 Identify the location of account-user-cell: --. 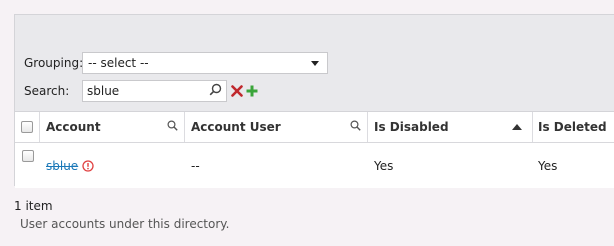
(195, 165).